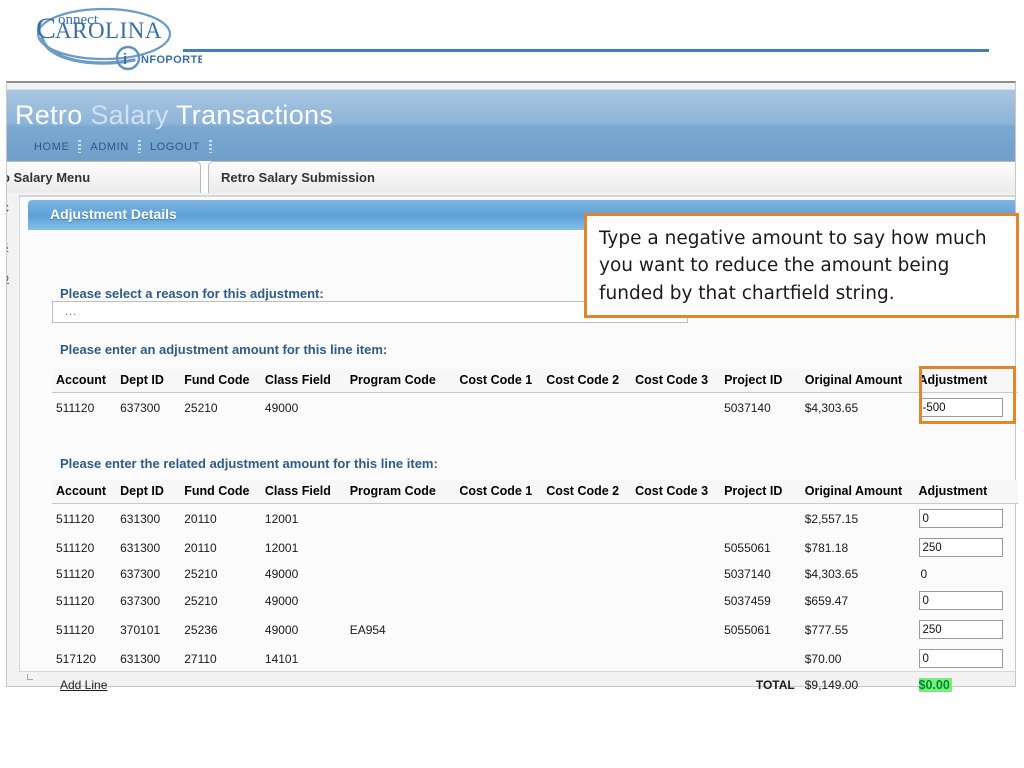 This screenshot has width=1024, height=768. I want to click on tab-label: o Salary Menu, so click(48, 177).